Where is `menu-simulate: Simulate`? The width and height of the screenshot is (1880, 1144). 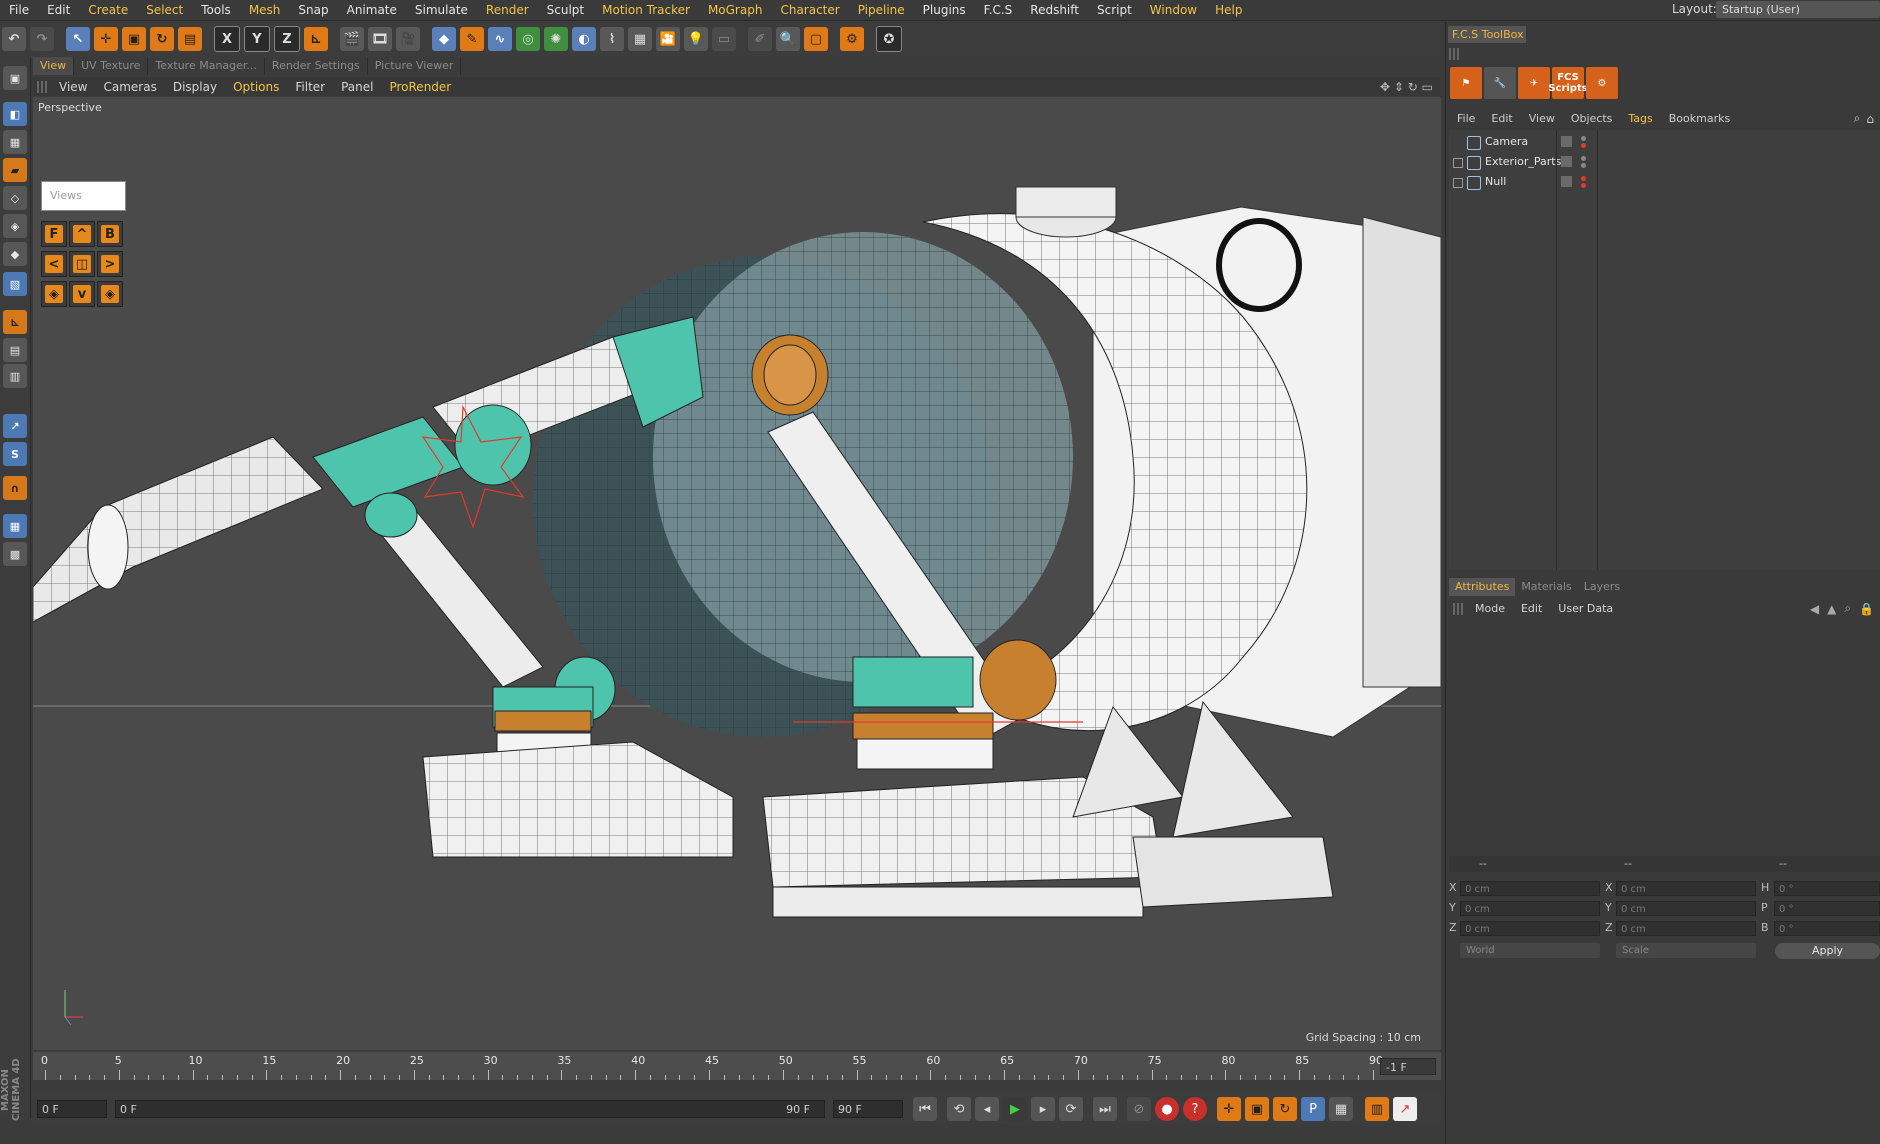 menu-simulate: Simulate is located at coordinates (441, 10).